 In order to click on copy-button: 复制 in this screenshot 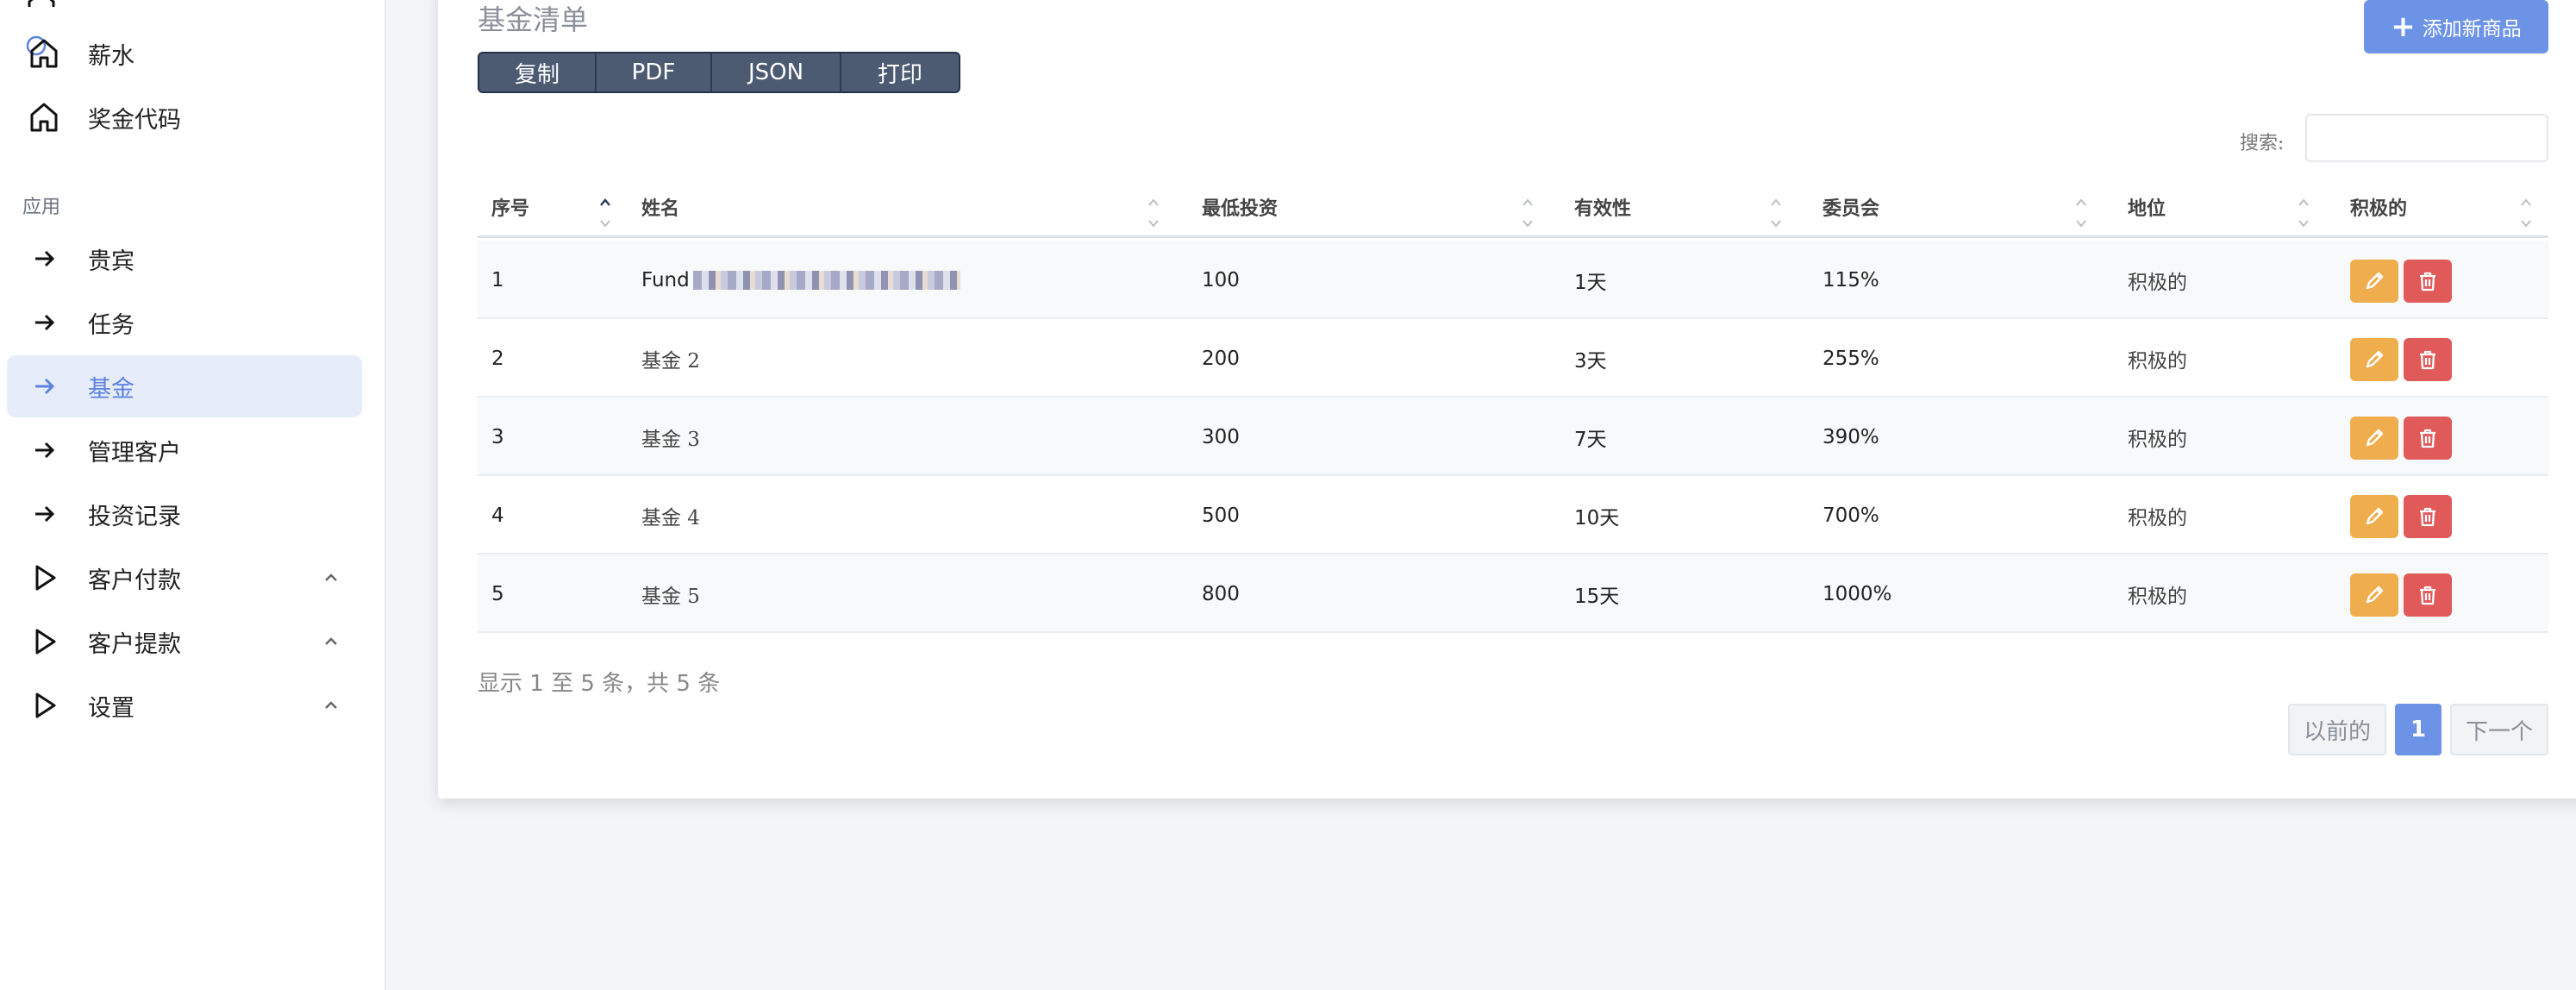, I will do `click(538, 72)`.